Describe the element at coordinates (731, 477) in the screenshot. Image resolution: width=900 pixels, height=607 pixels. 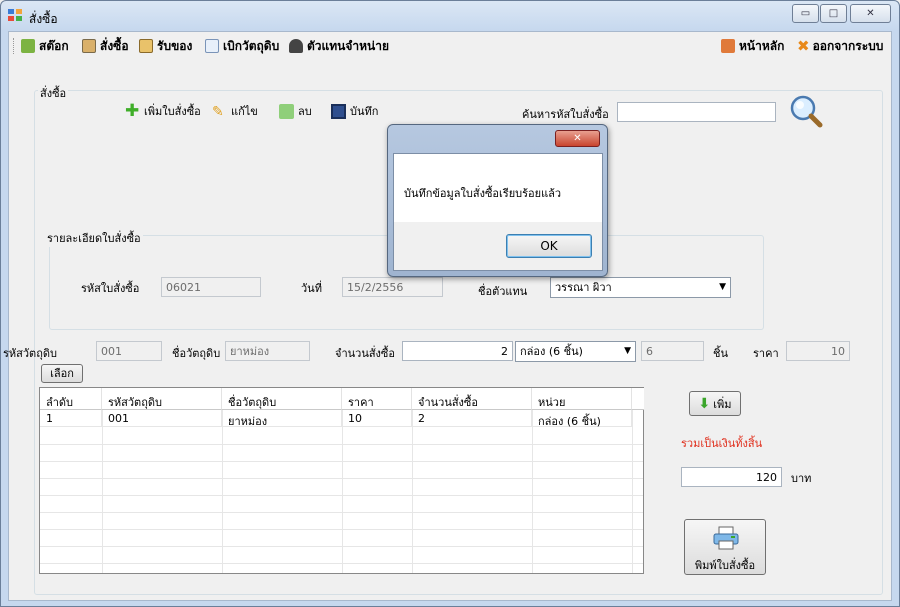
I see `total-field: 120` at that location.